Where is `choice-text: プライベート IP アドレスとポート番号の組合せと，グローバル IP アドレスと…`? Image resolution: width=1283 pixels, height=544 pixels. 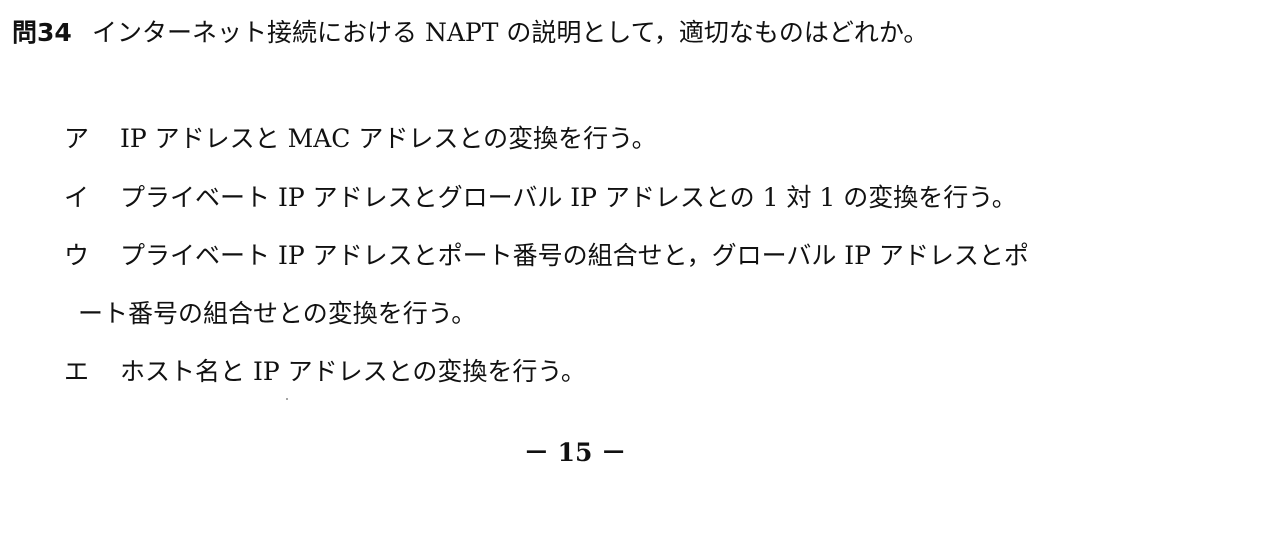 choice-text: プライベート IP アドレスとポート番号の組合せと，グローバル IP アドレスと… is located at coordinates (574, 255).